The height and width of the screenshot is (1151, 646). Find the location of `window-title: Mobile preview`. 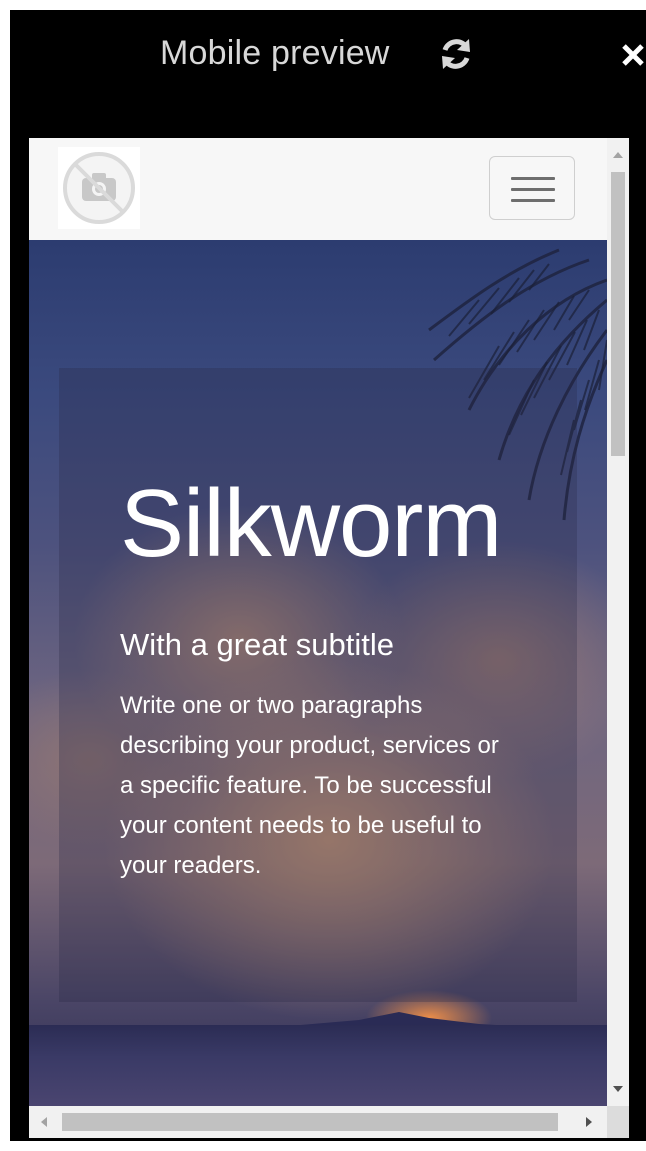

window-title: Mobile preview is located at coordinates (275, 53).